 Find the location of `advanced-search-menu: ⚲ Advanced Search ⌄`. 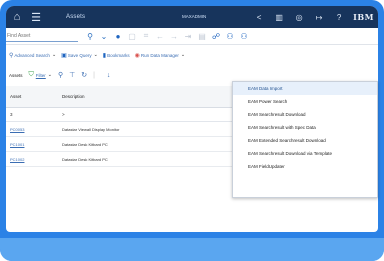

advanced-search-menu: ⚲ Advanced Search ⌄ is located at coordinates (32, 55).